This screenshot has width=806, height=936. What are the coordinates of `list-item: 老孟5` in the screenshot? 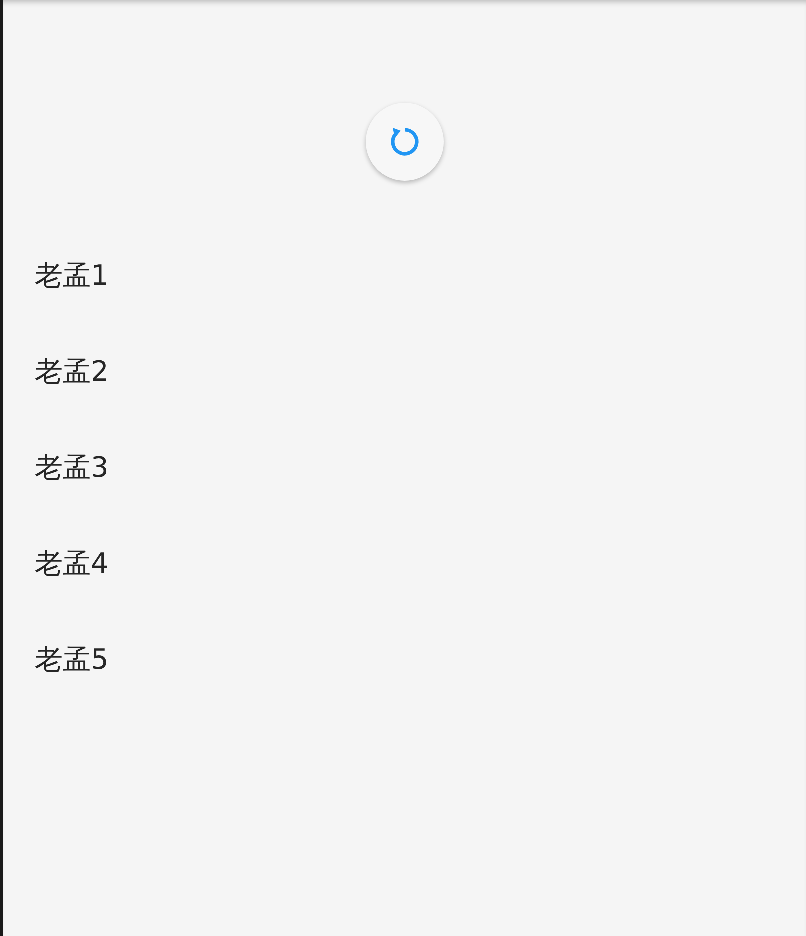 It's located at (72, 660).